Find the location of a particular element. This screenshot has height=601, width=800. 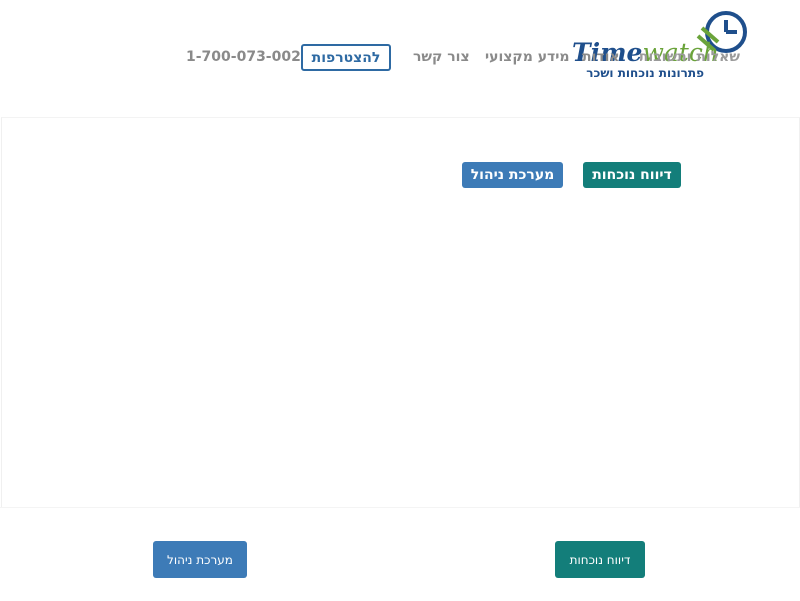

nav-faq: שאלות ותשובות is located at coordinates (690, 57).